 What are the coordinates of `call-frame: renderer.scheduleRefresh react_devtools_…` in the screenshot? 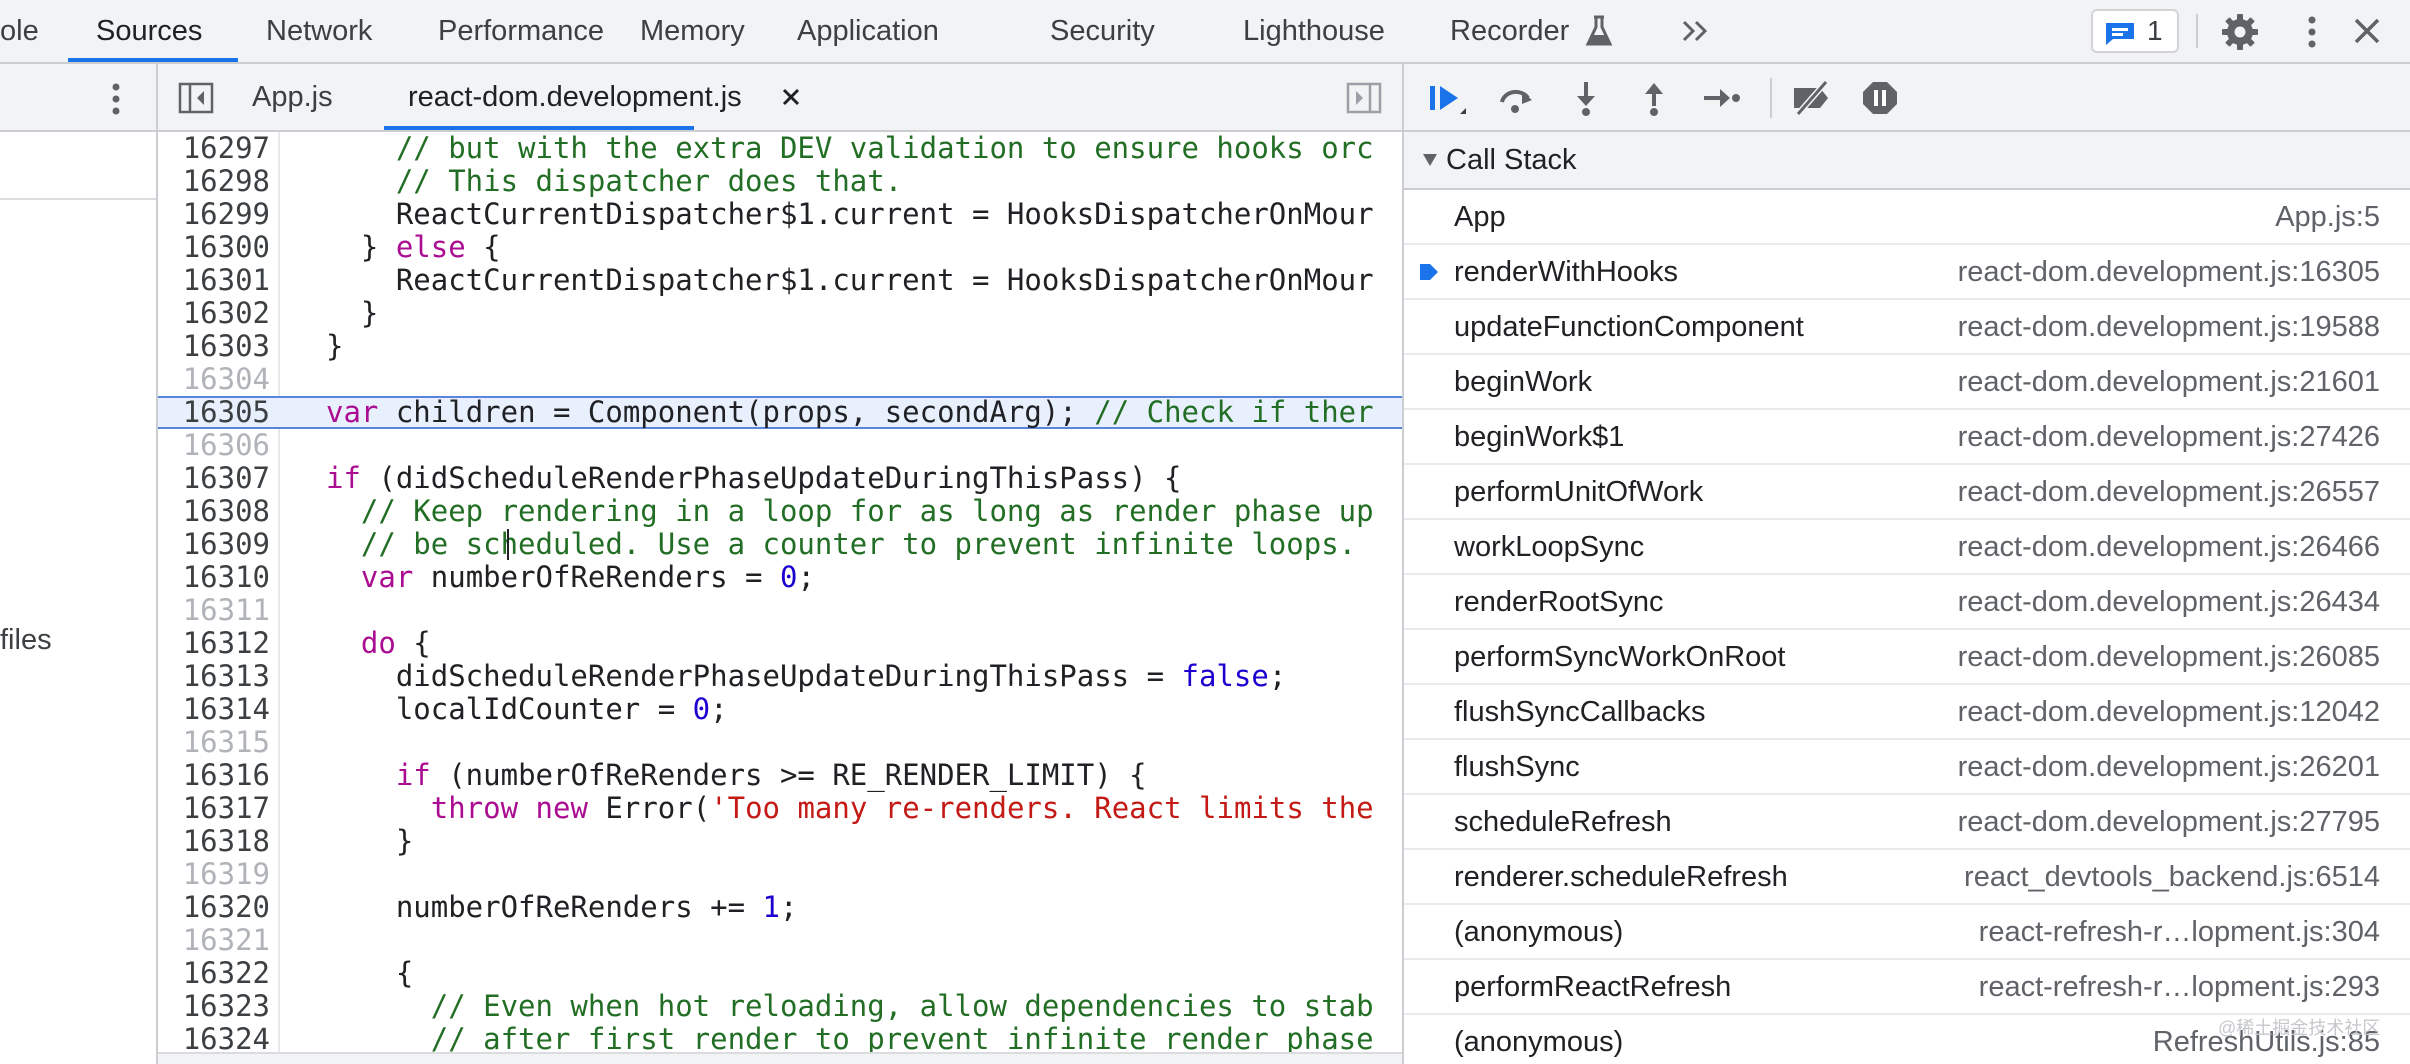 It's located at (1907, 877).